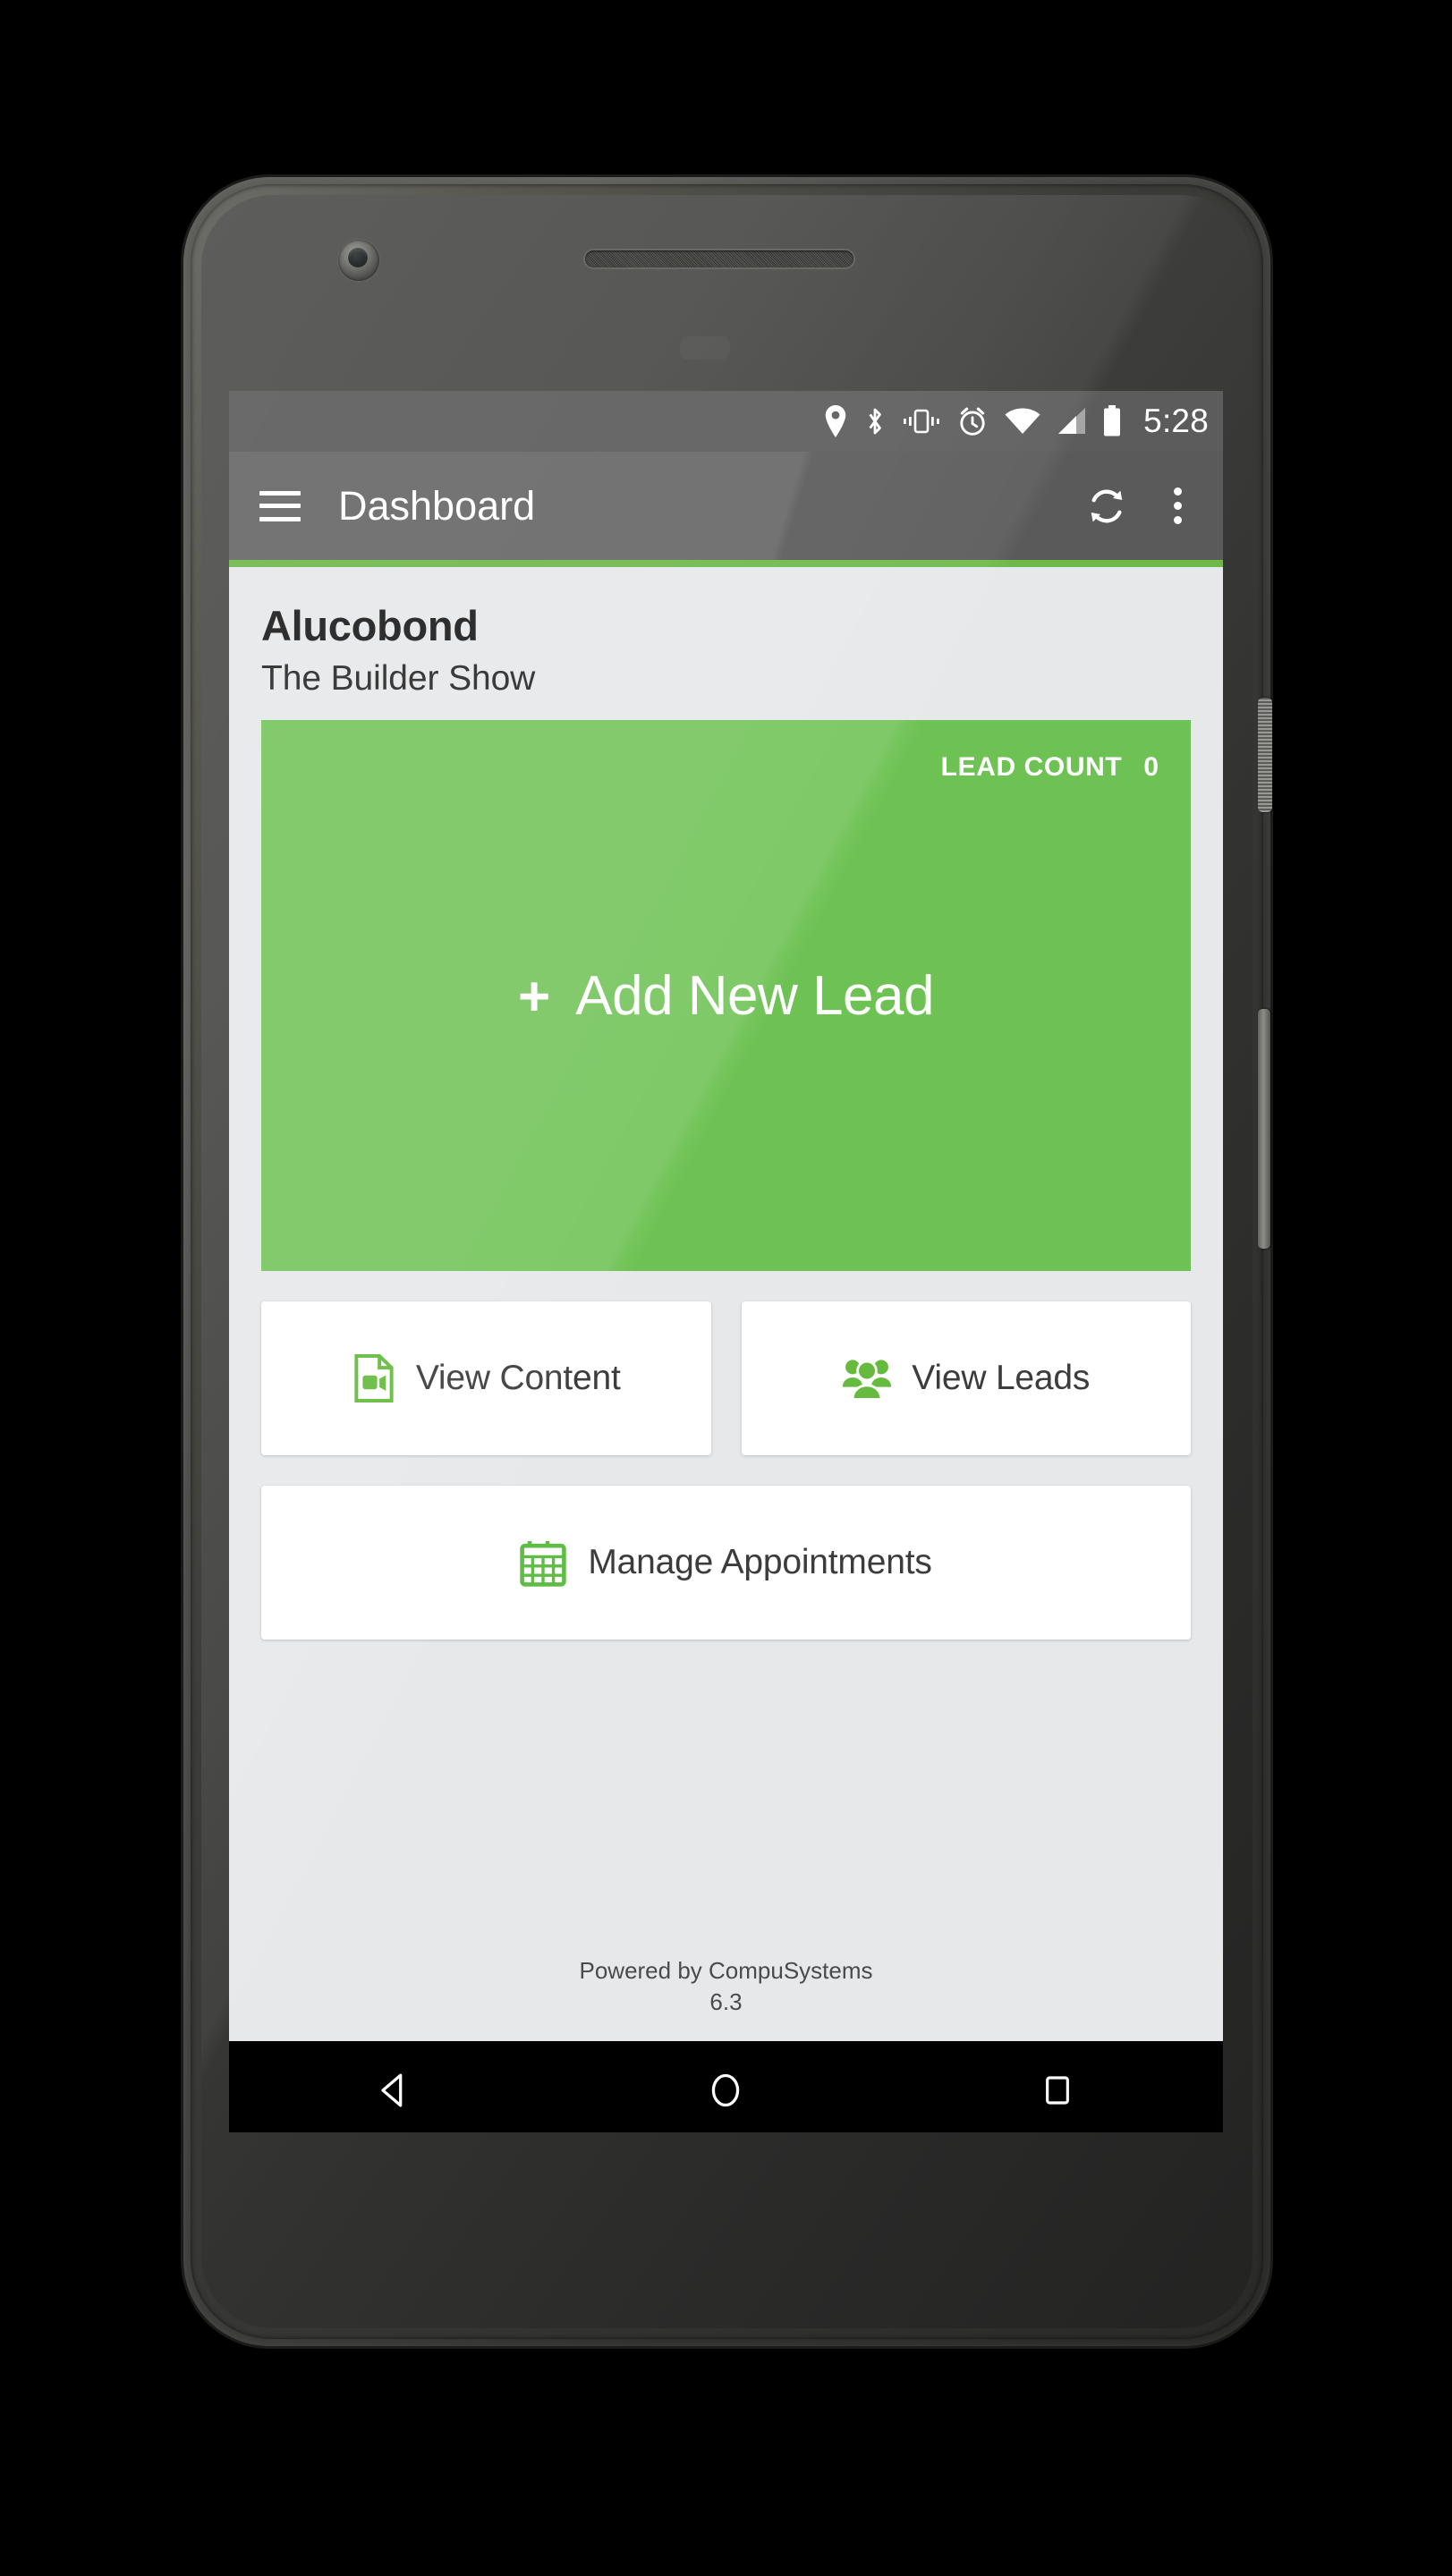  Describe the element at coordinates (835, 421) in the screenshot. I see `location-icon` at that location.